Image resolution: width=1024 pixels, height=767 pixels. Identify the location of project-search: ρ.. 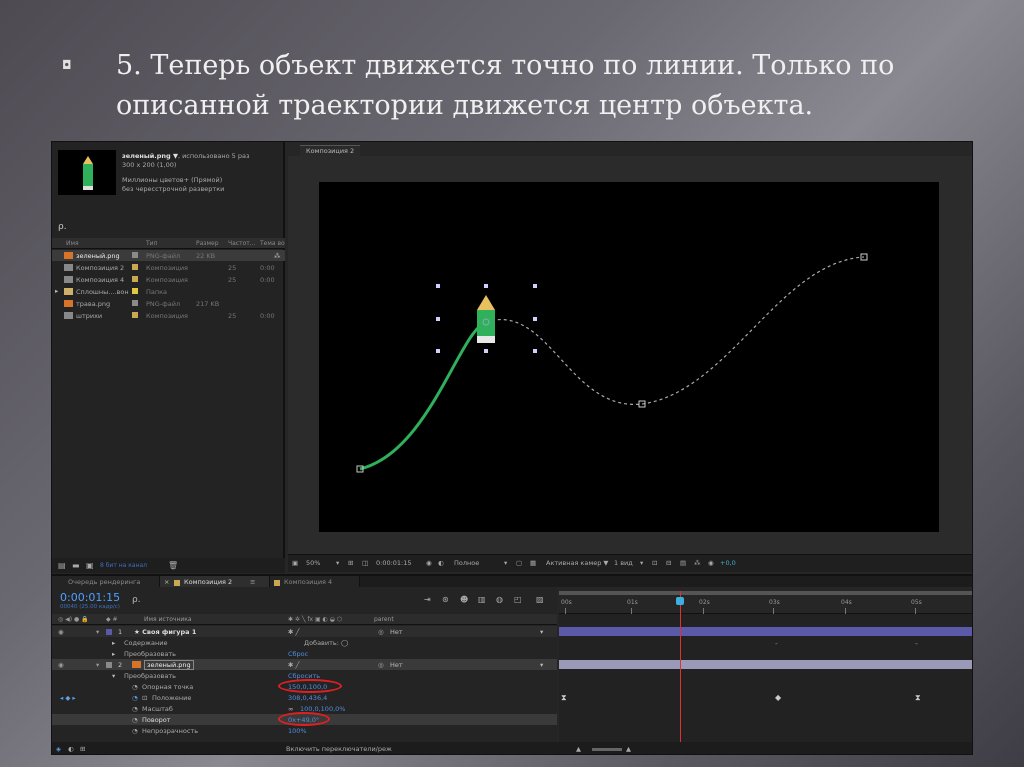
(169, 228).